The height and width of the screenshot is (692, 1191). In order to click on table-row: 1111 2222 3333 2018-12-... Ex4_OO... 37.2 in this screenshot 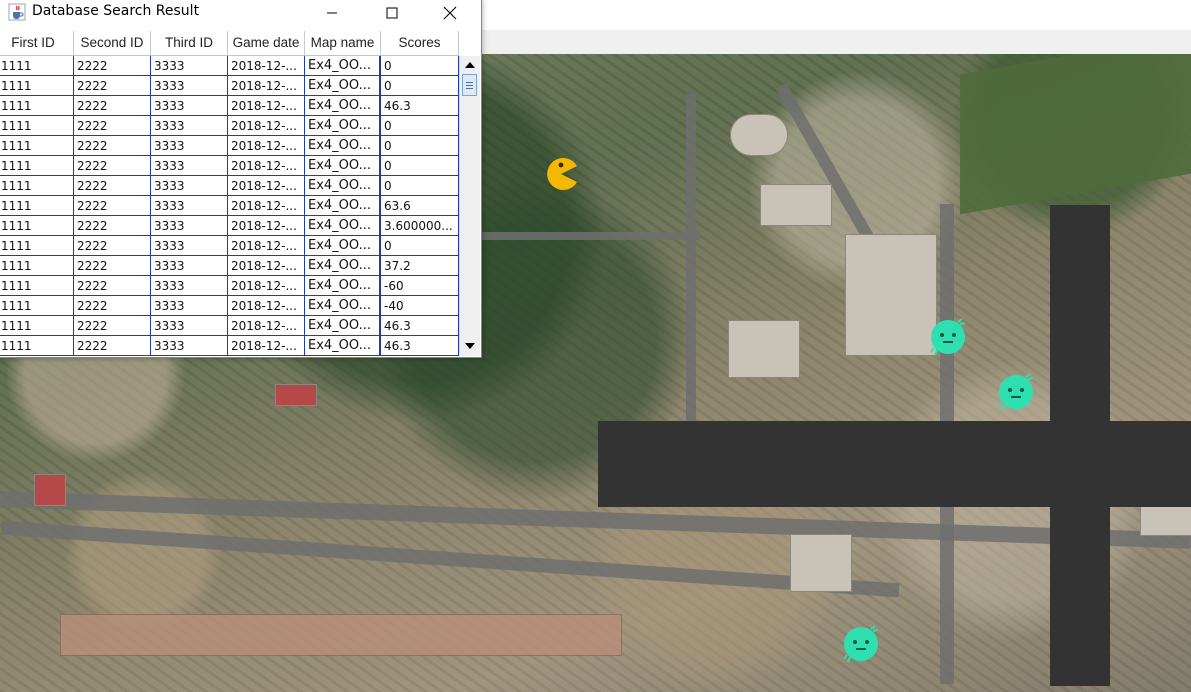, I will do `click(229, 266)`.